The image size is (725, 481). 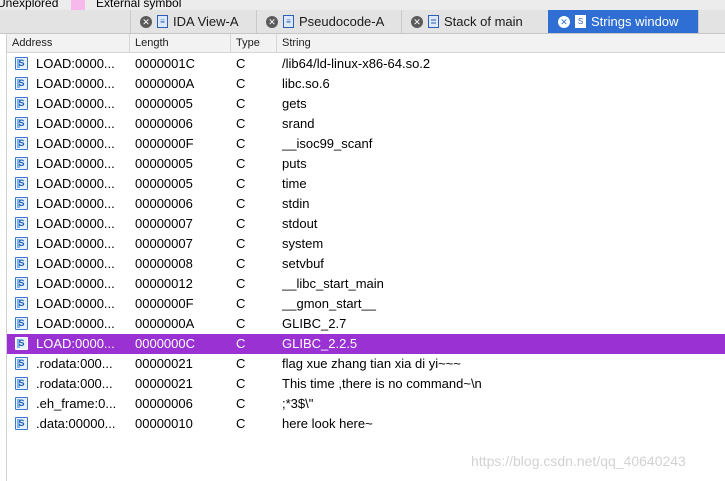 I want to click on table-row: S LOAD:0000... 00000005 Cgets, so click(x=366, y=104).